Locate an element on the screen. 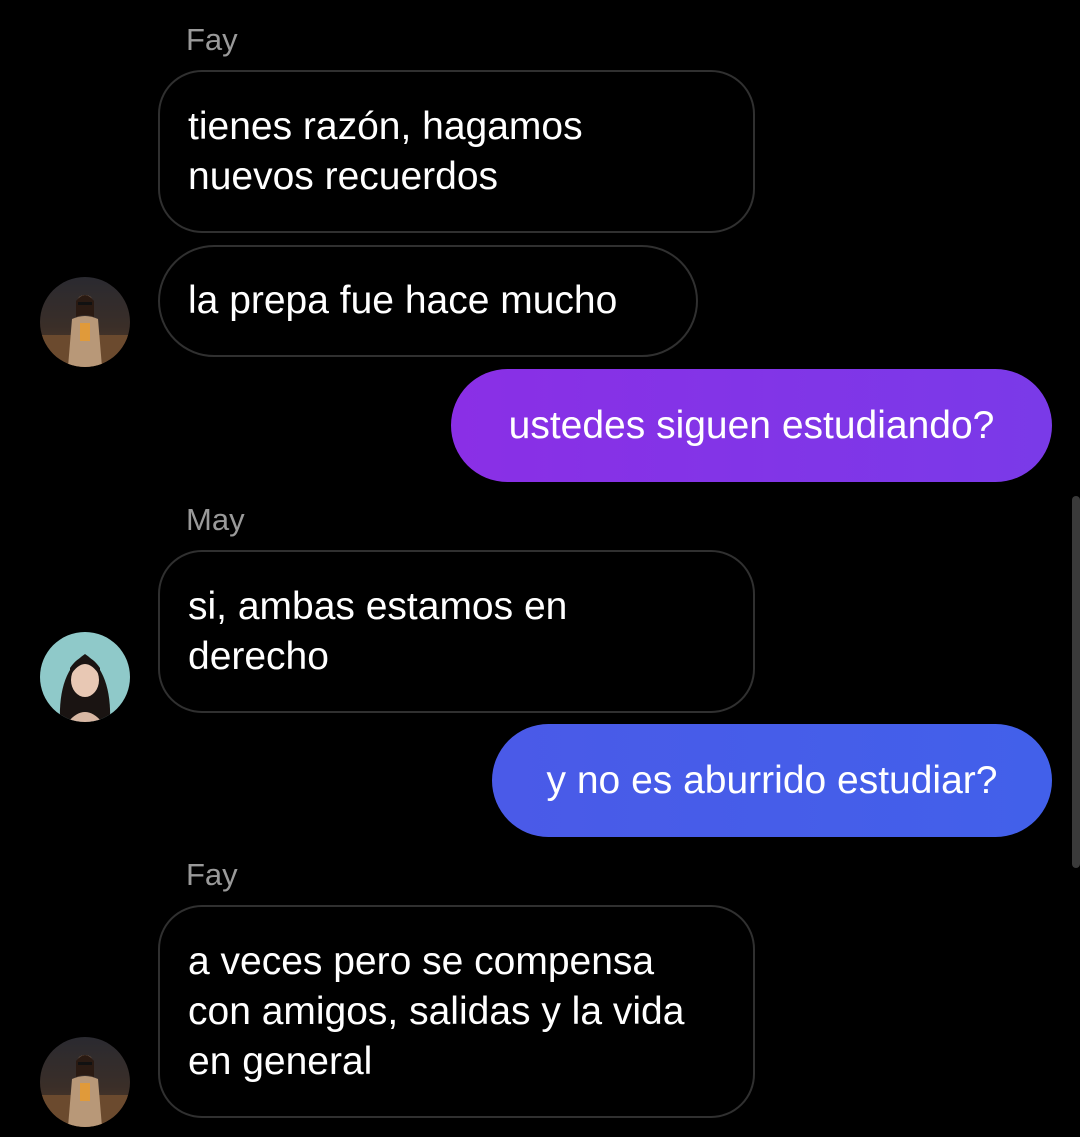 This screenshot has width=1080, height=1137. message-text: la prepa fue hace mucho is located at coordinates (403, 300).